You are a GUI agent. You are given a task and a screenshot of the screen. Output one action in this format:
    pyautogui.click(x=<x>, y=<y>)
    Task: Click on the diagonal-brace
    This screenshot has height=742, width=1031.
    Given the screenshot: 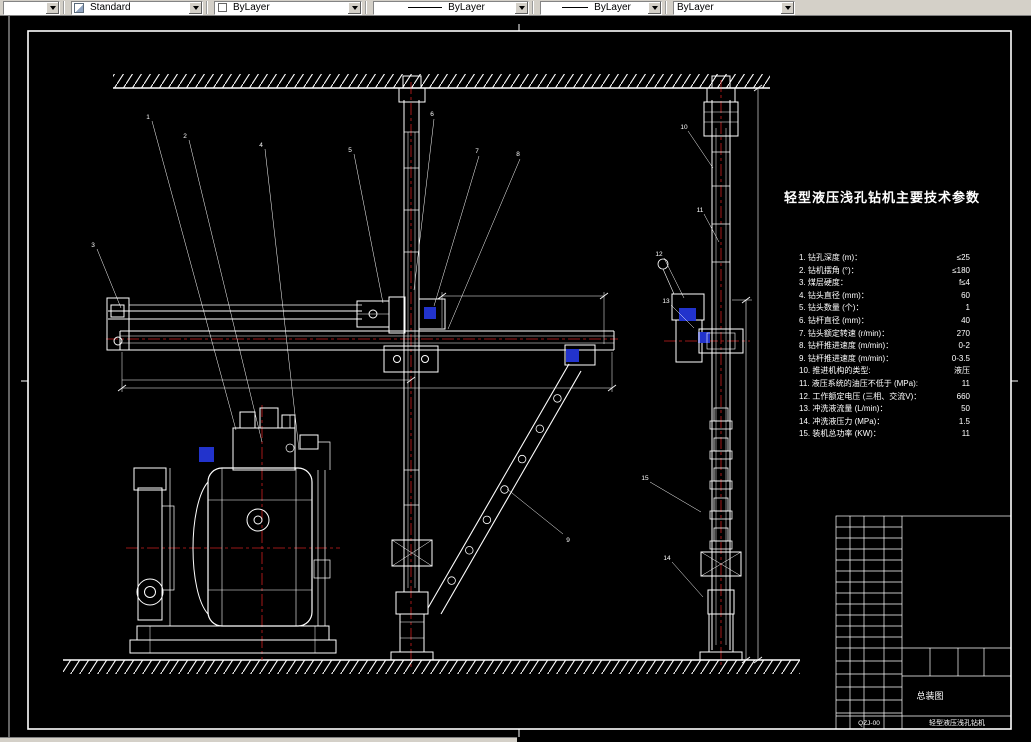 What is the action you would take?
    pyautogui.click(x=504, y=489)
    